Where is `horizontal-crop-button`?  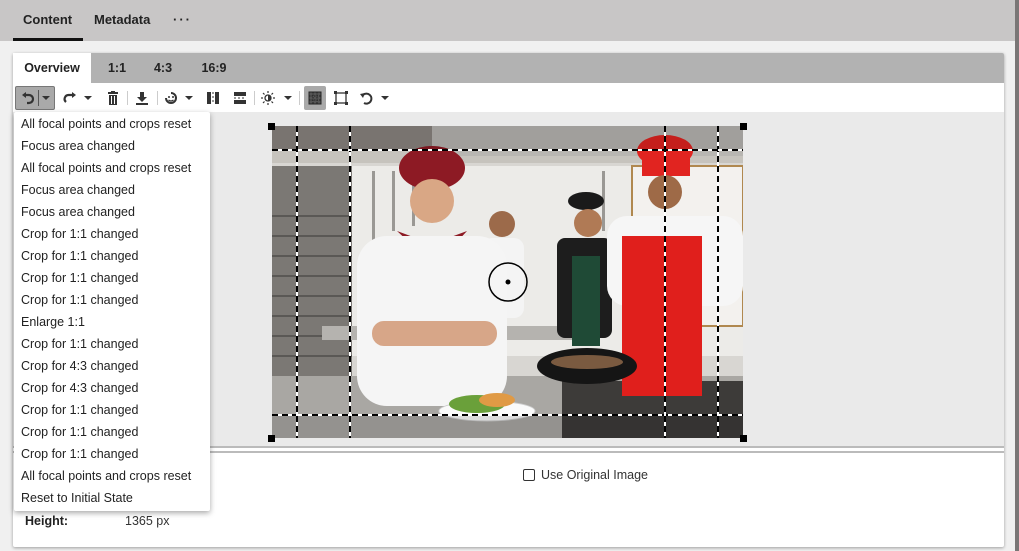
horizontal-crop-button is located at coordinates (240, 98).